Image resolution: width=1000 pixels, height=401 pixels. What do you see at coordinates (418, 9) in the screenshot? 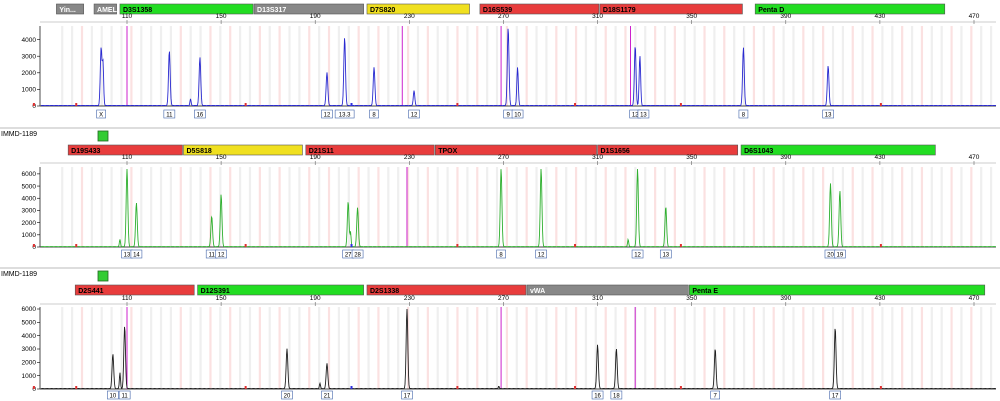
I see `marker-d7s820: D7S820` at bounding box center [418, 9].